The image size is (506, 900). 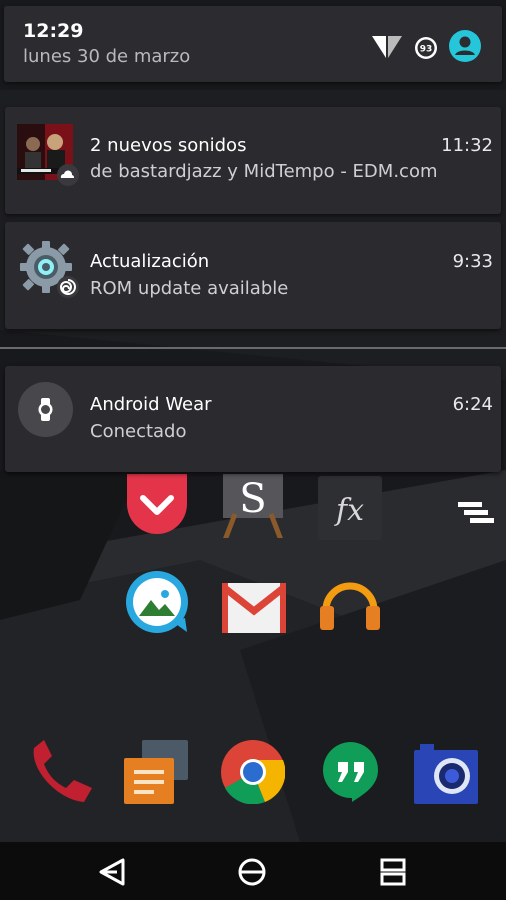 I want to click on battery-icon: 93, so click(x=426, y=48).